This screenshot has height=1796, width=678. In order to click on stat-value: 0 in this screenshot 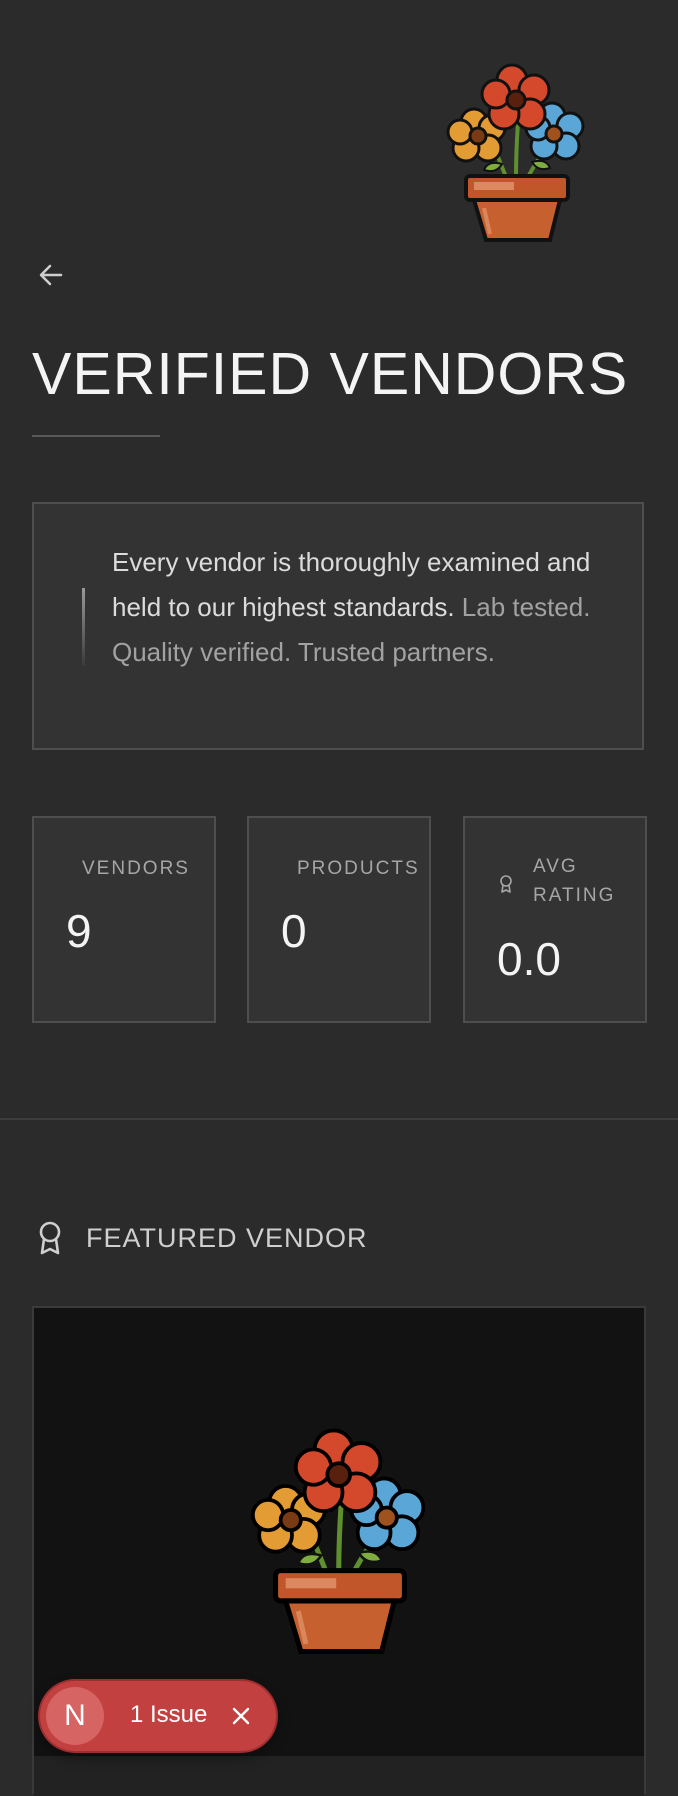, I will do `click(294, 931)`.